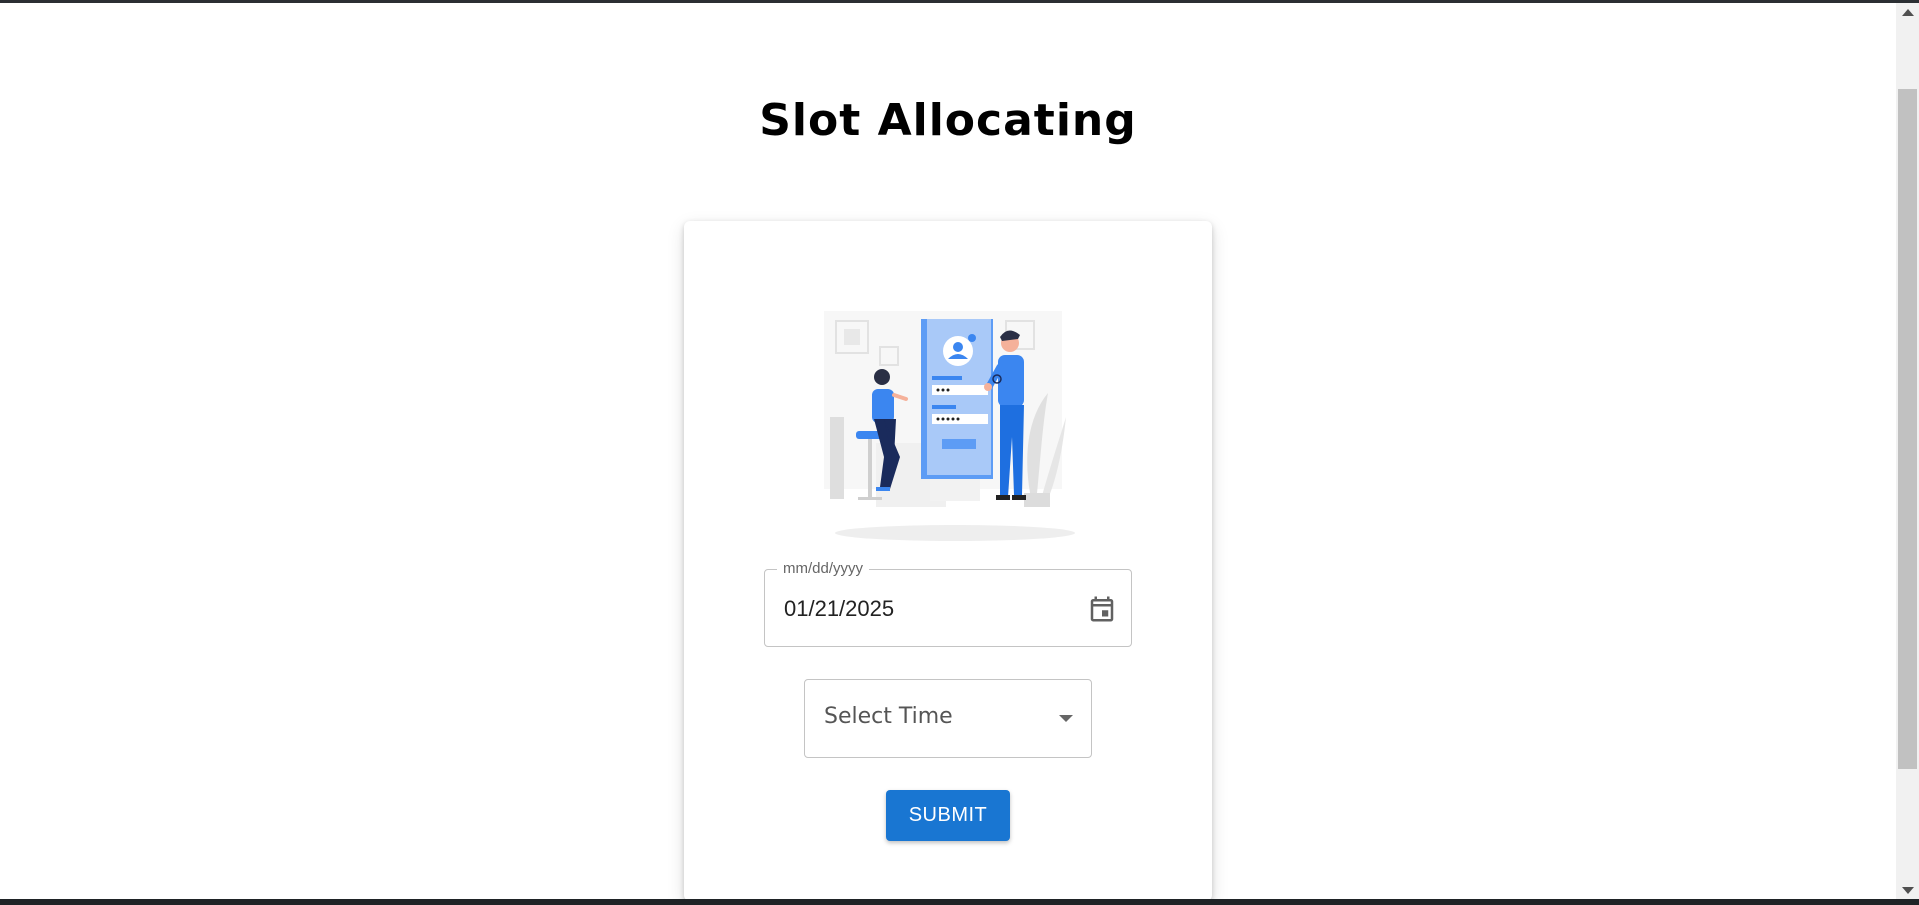 This screenshot has height=905, width=1919. Describe the element at coordinates (1066, 718) in the screenshot. I see `chevron-down-icon` at that location.